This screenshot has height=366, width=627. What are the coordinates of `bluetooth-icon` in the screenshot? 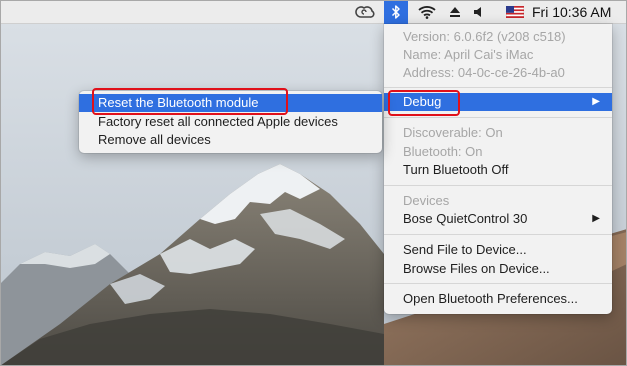 It's located at (396, 12).